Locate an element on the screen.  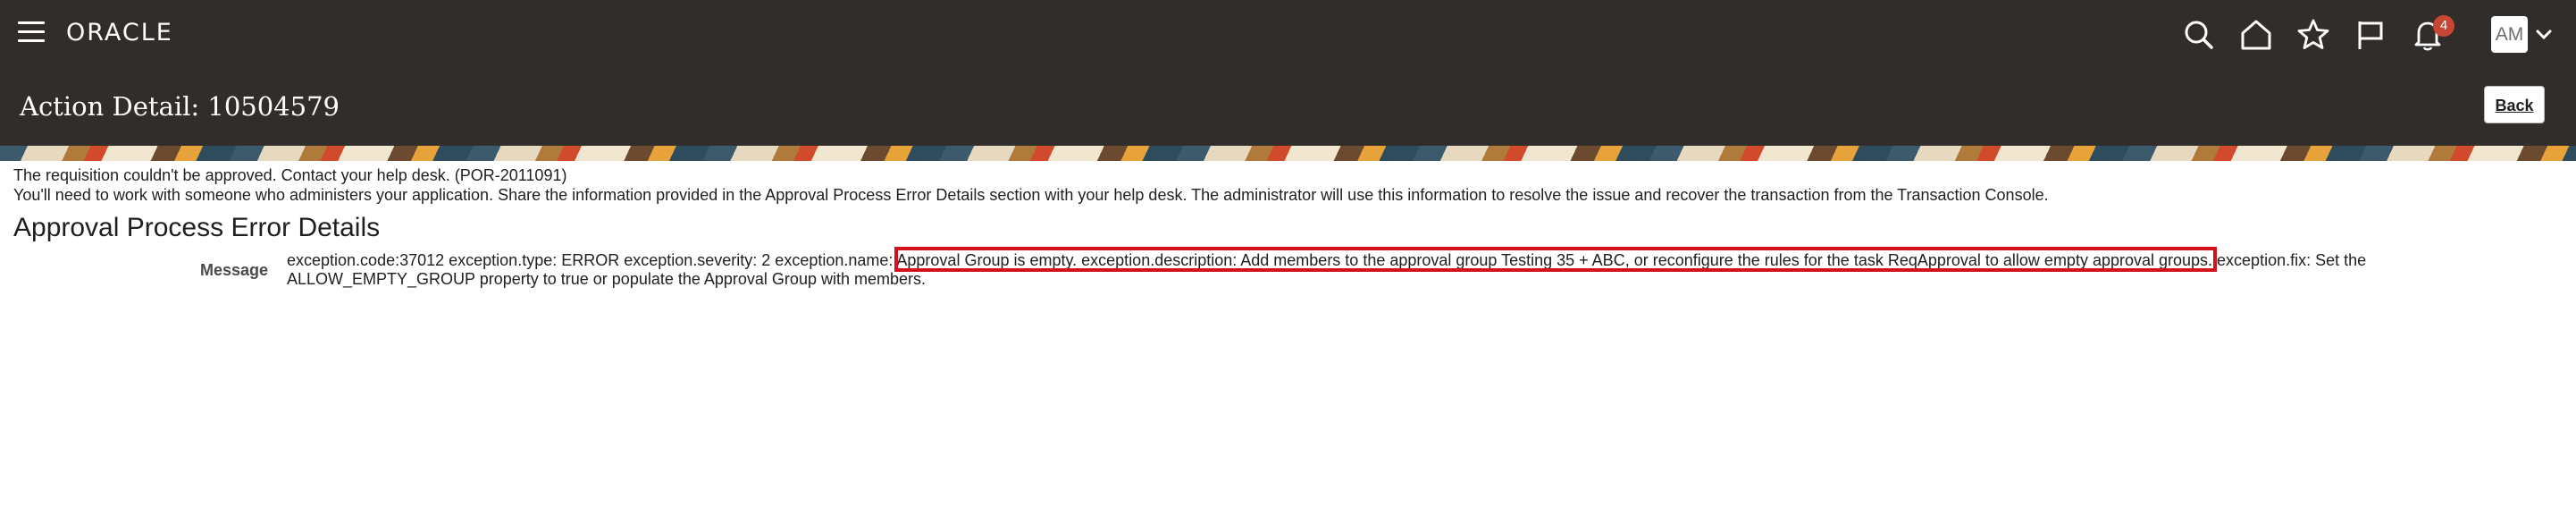
page-header is located at coordinates (1288, 107).